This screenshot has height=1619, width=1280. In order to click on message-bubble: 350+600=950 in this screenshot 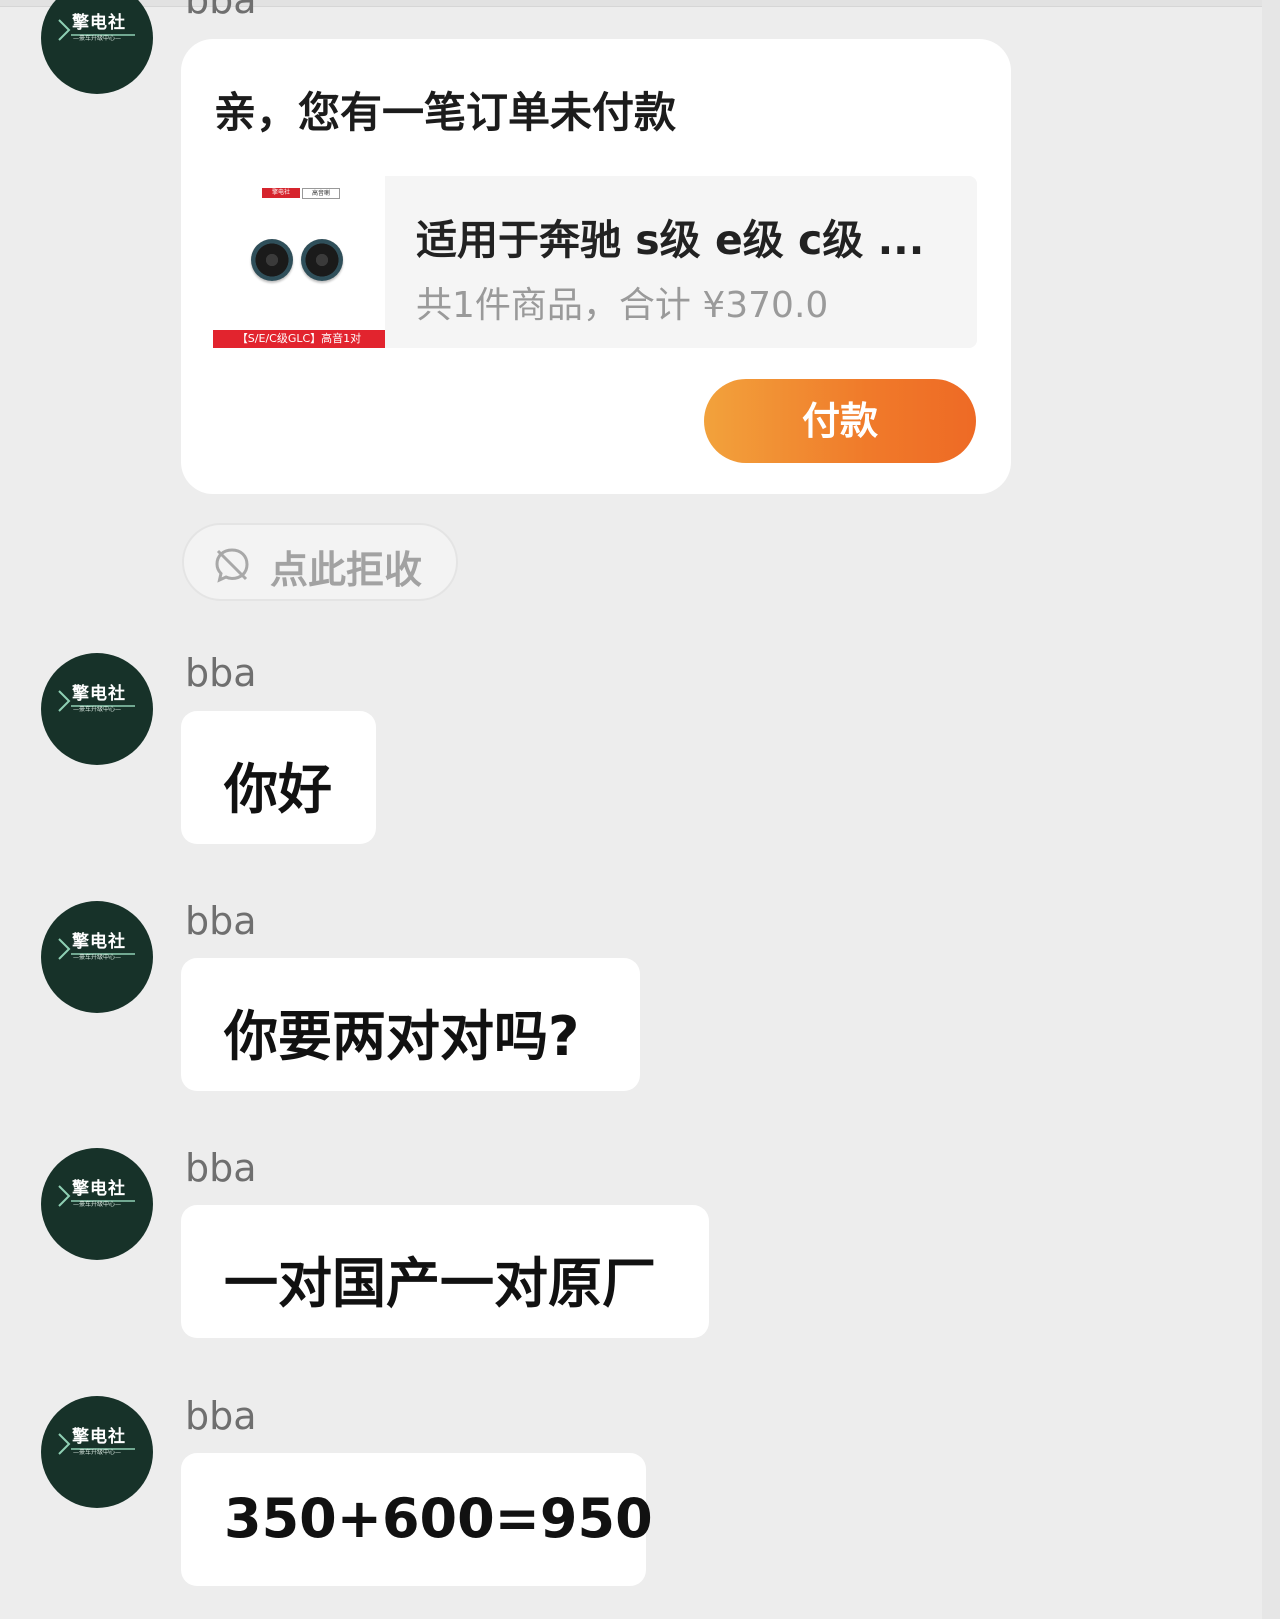, I will do `click(417, 1519)`.